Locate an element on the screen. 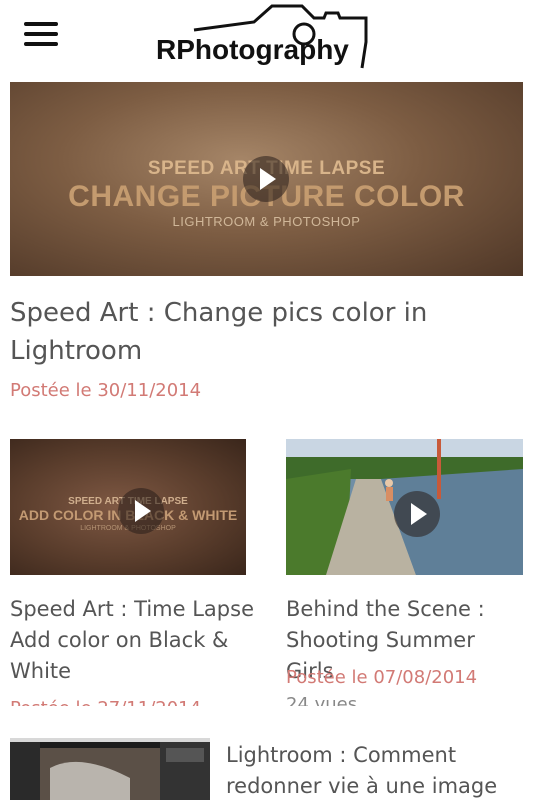  logo-text: RPhotography is located at coordinates (252, 49).